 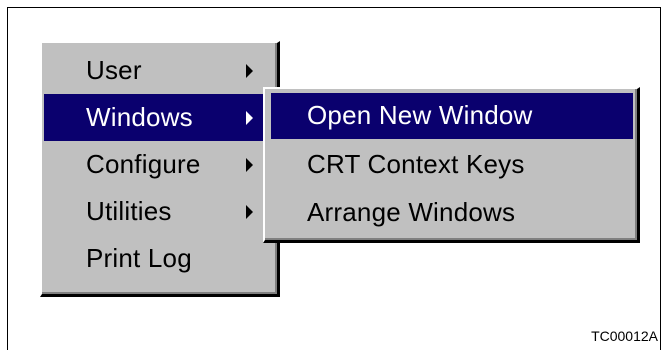 I want to click on submenu-item-crt-context-keys: CRT Context Keys, so click(x=452, y=165).